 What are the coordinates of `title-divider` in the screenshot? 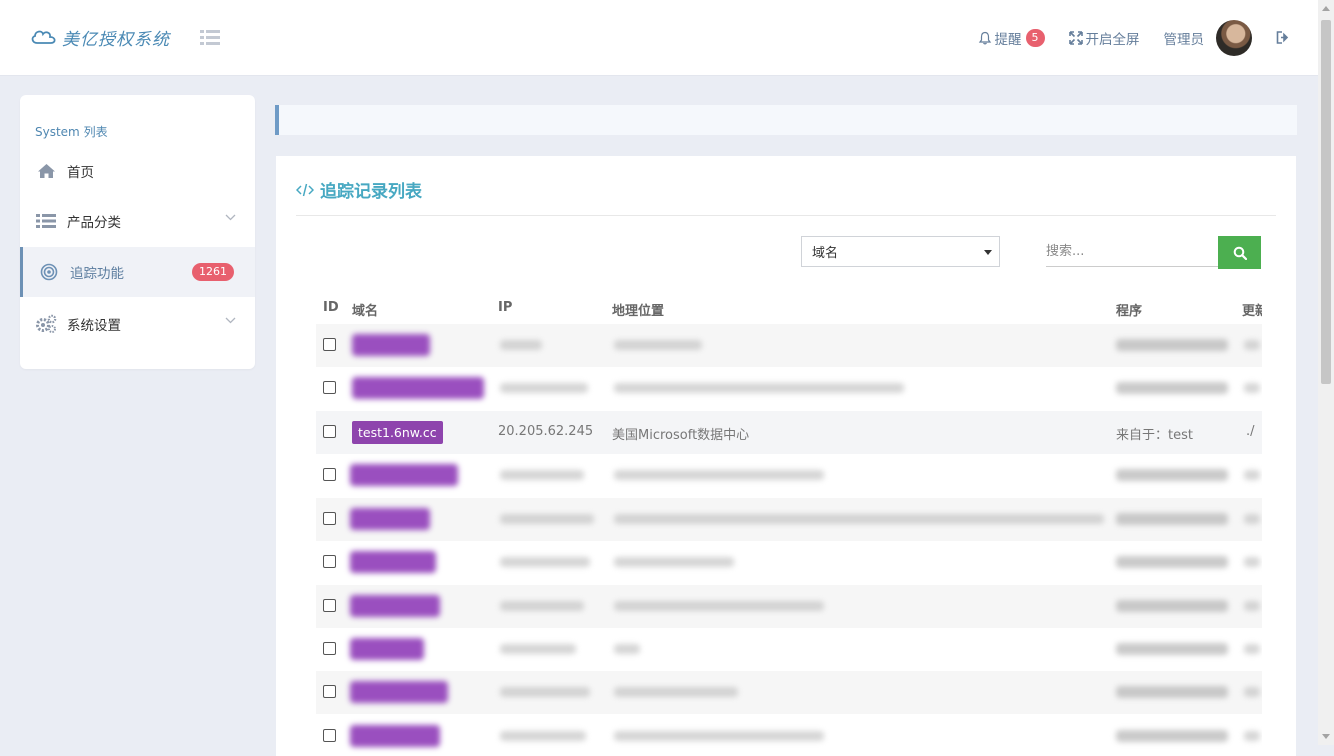 It's located at (786, 215).